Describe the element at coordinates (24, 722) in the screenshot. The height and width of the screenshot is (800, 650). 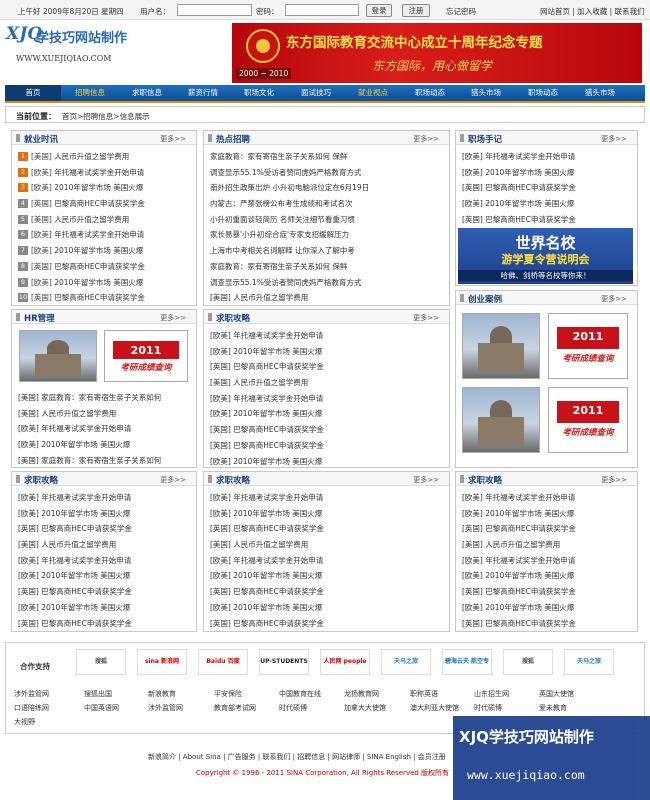
I see `partner-link: 大视野` at that location.